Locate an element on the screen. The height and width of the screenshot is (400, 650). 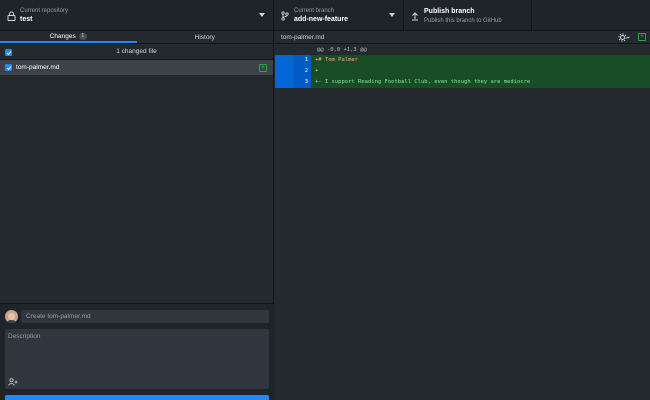
tab-changes-label: Changes is located at coordinates (62, 36).